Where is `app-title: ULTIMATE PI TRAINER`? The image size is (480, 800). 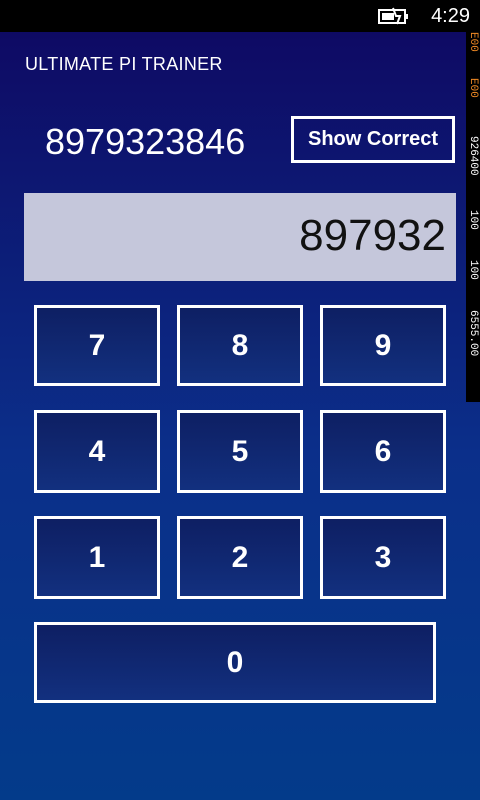 app-title: ULTIMATE PI TRAINER is located at coordinates (124, 64).